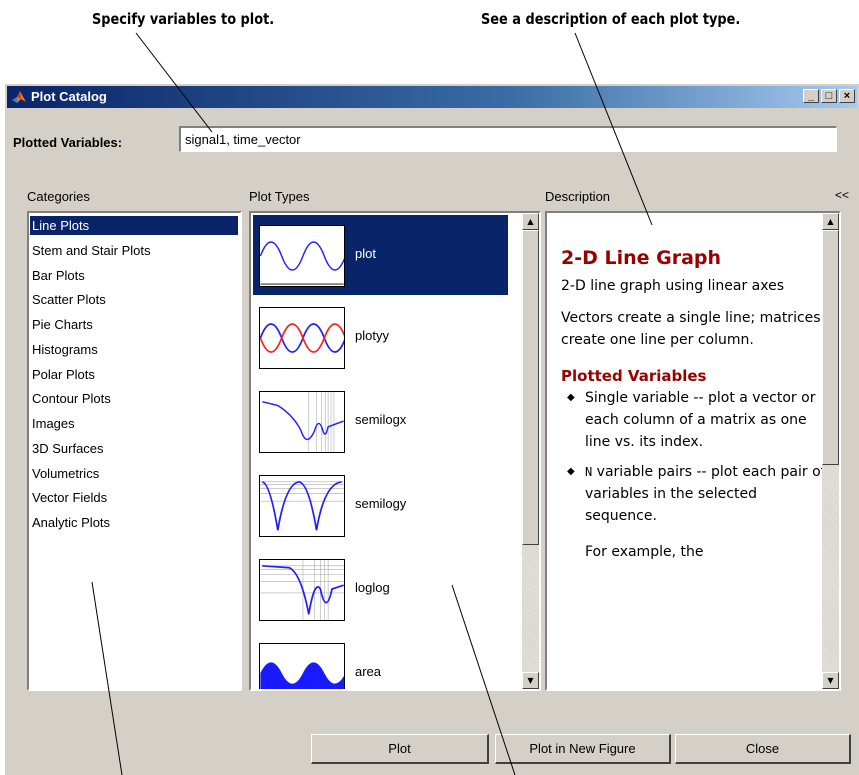 The width and height of the screenshot is (859, 775). I want to click on category-contour-plots: Contour Plots, so click(71, 398).